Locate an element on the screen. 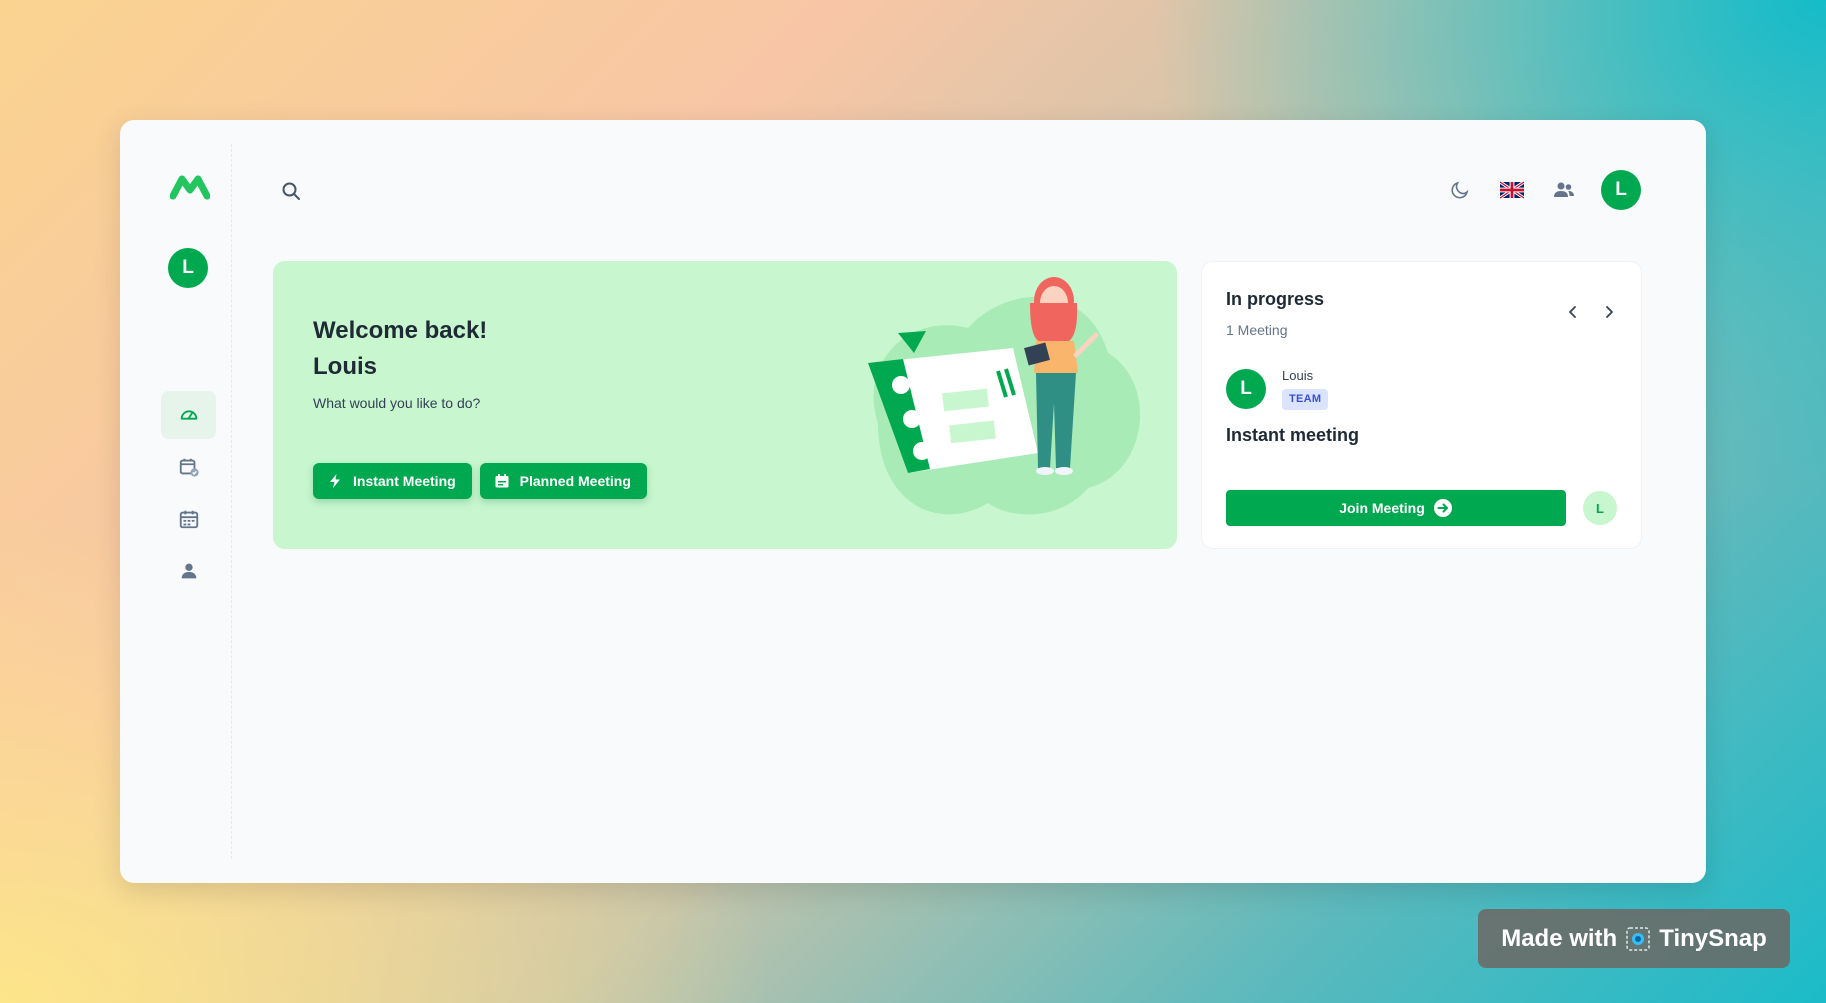  sidebar-item-calendar is located at coordinates (188, 519).